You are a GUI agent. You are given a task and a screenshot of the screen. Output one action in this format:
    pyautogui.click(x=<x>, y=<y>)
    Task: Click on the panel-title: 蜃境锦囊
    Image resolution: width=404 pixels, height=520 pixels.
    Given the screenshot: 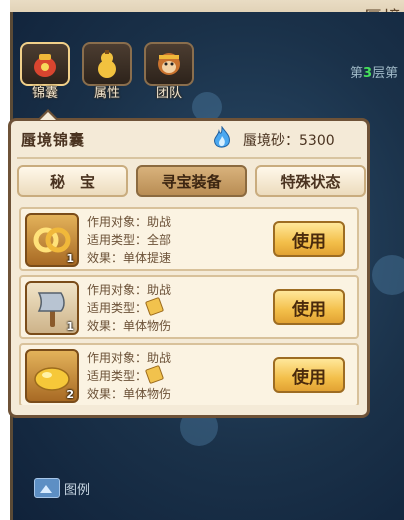 What is the action you would take?
    pyautogui.click(x=53, y=140)
    